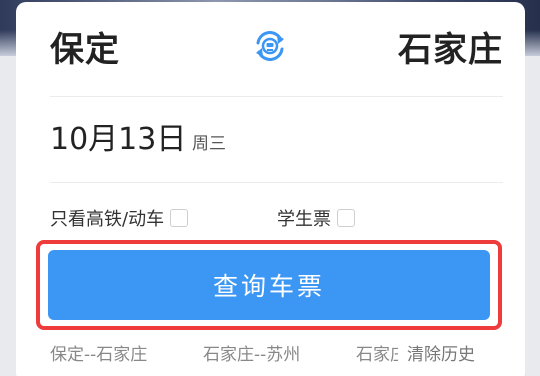 Image resolution: width=540 pixels, height=376 pixels. I want to click on history-item: 石家庄--, so click(377, 352).